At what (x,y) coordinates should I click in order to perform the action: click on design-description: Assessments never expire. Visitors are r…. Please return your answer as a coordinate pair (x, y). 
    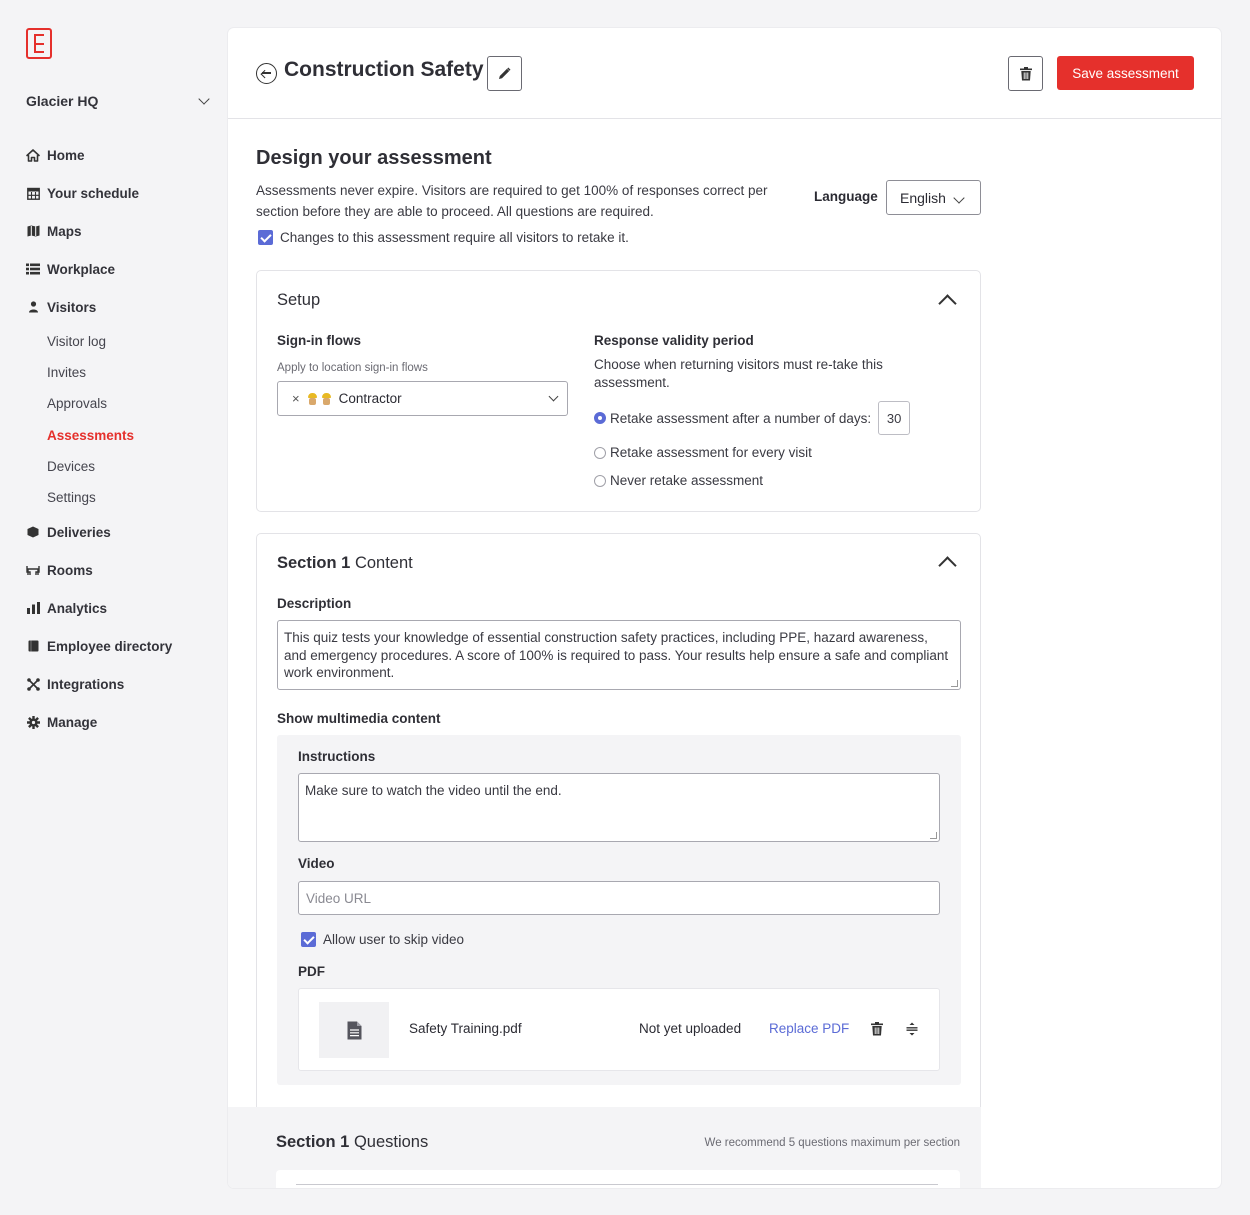
    Looking at the image, I should click on (512, 201).